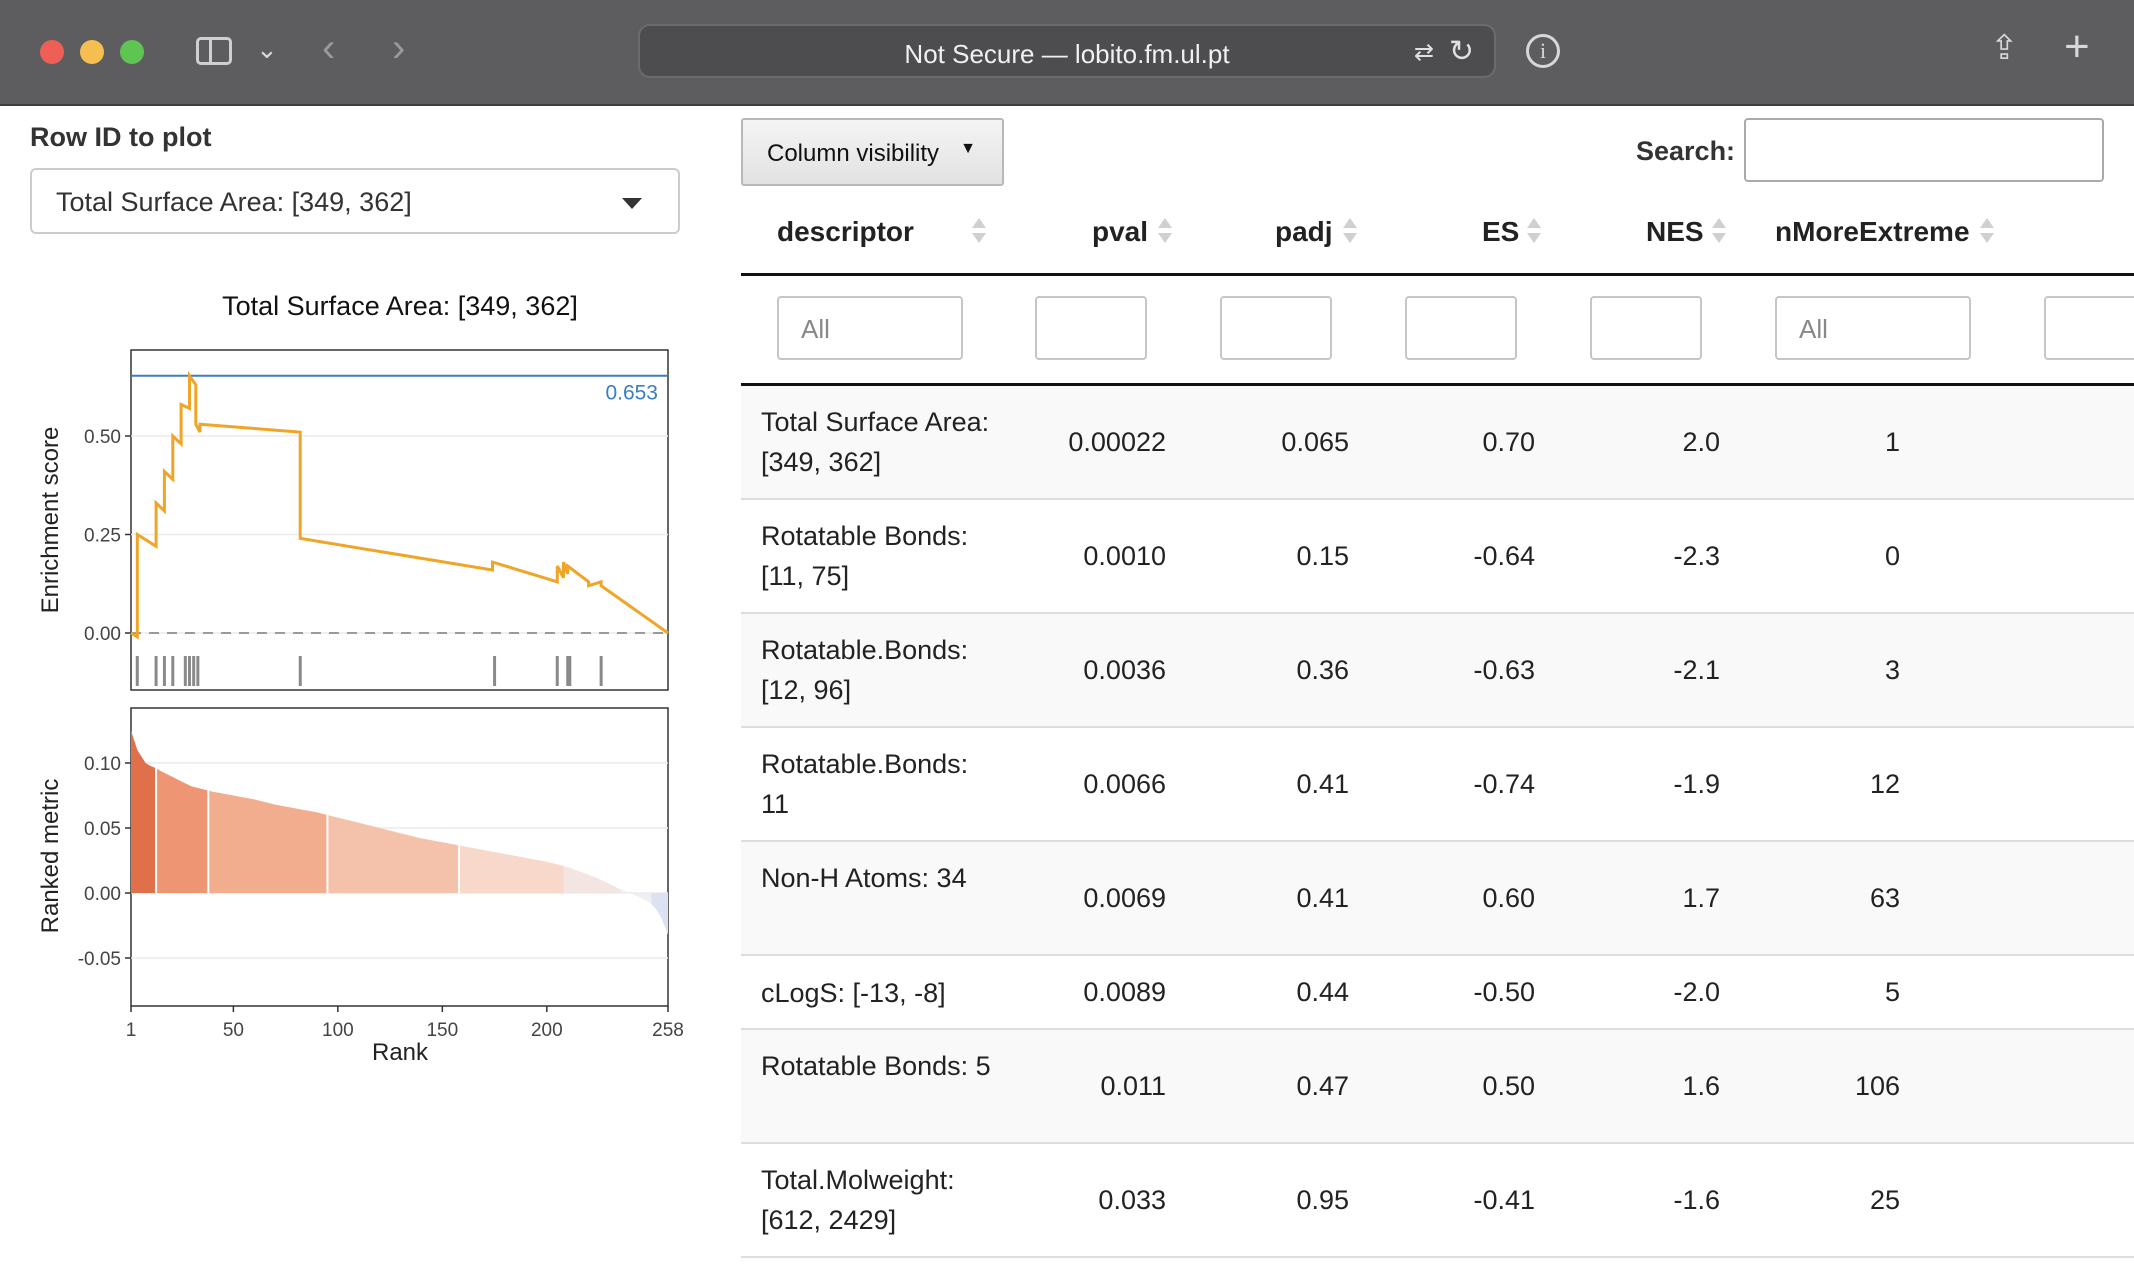 The image size is (2134, 1278). What do you see at coordinates (865, 670) in the screenshot?
I see `cell-descriptor: Rotatable.Bonds: [12, 96]` at bounding box center [865, 670].